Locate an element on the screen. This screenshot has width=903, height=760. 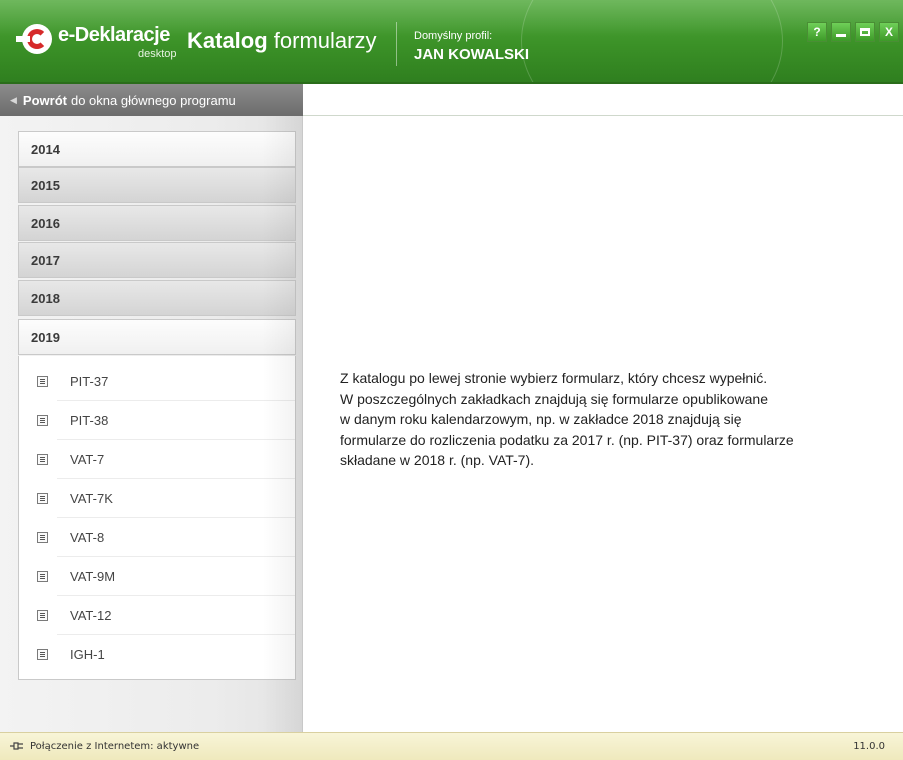
title-separator is located at coordinates (396, 44).